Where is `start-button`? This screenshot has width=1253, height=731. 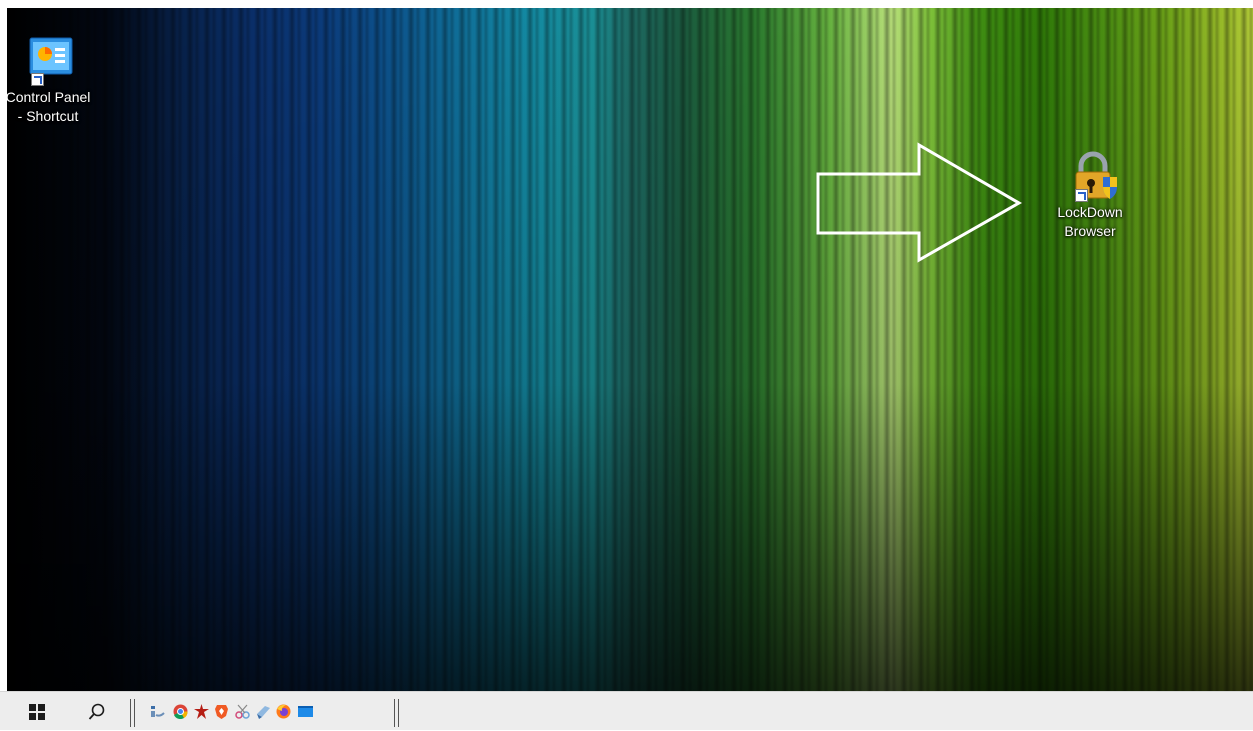 start-button is located at coordinates (37, 711).